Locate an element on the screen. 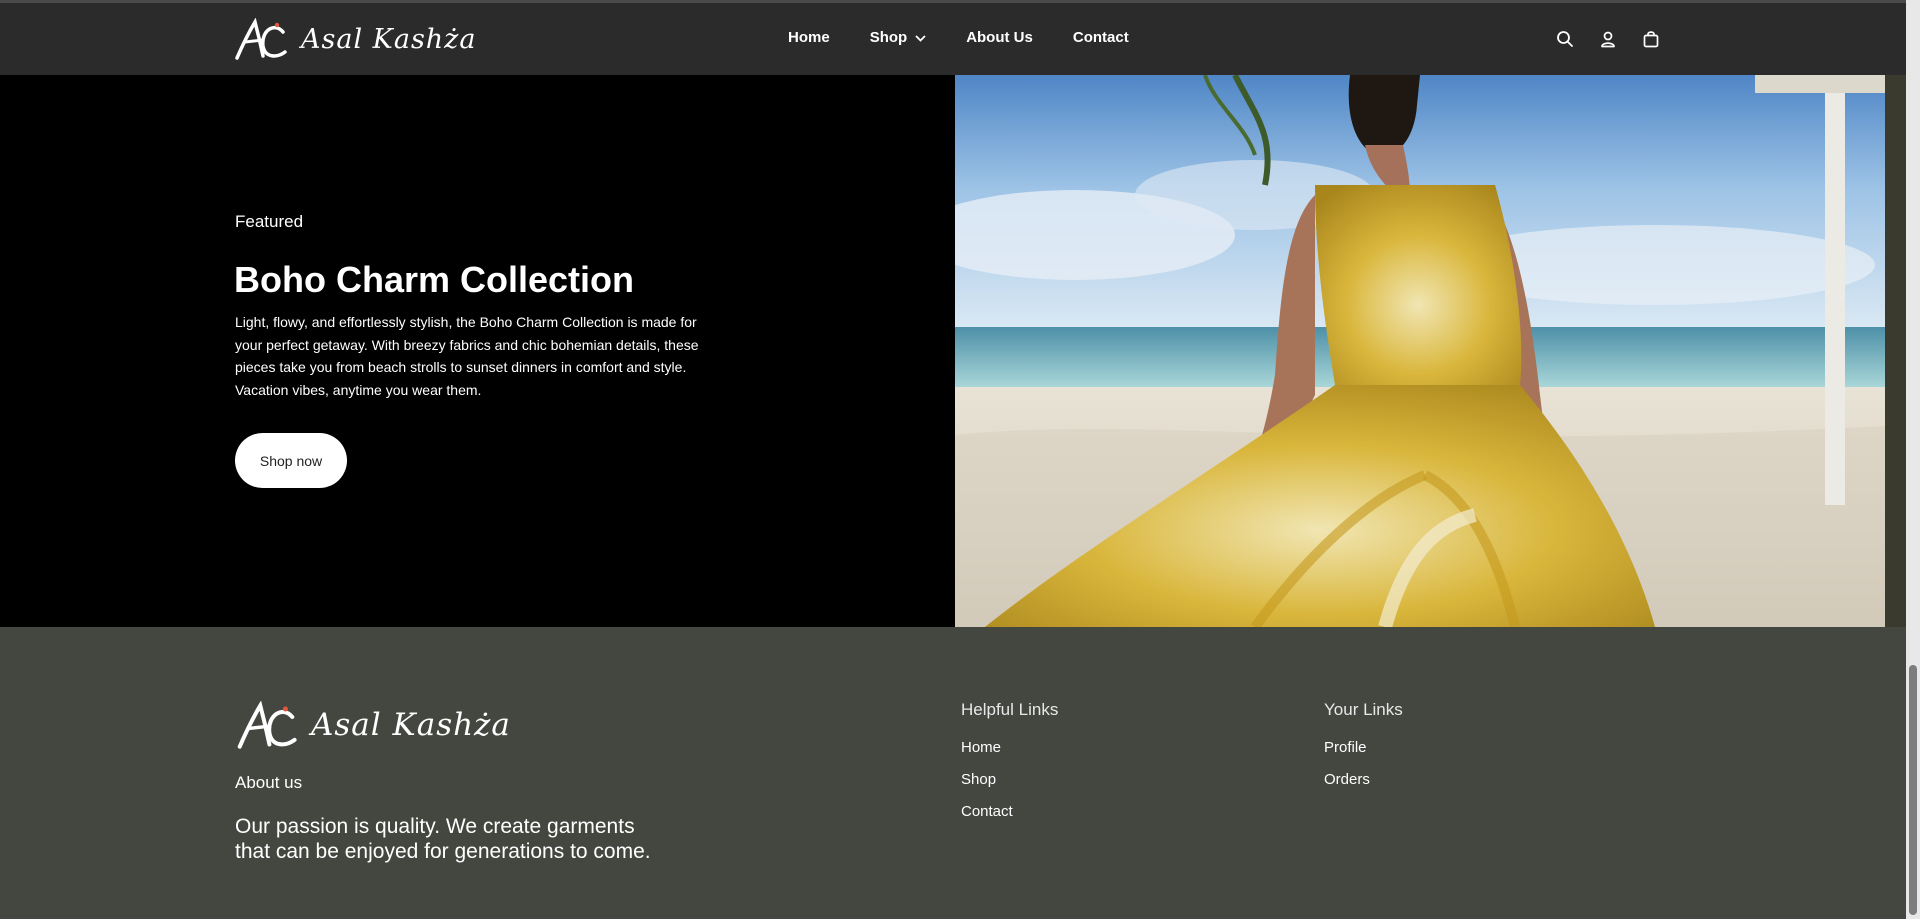 Image resolution: width=1920 pixels, height=919 pixels. footer-link-shop: Shop is located at coordinates (1009, 779).